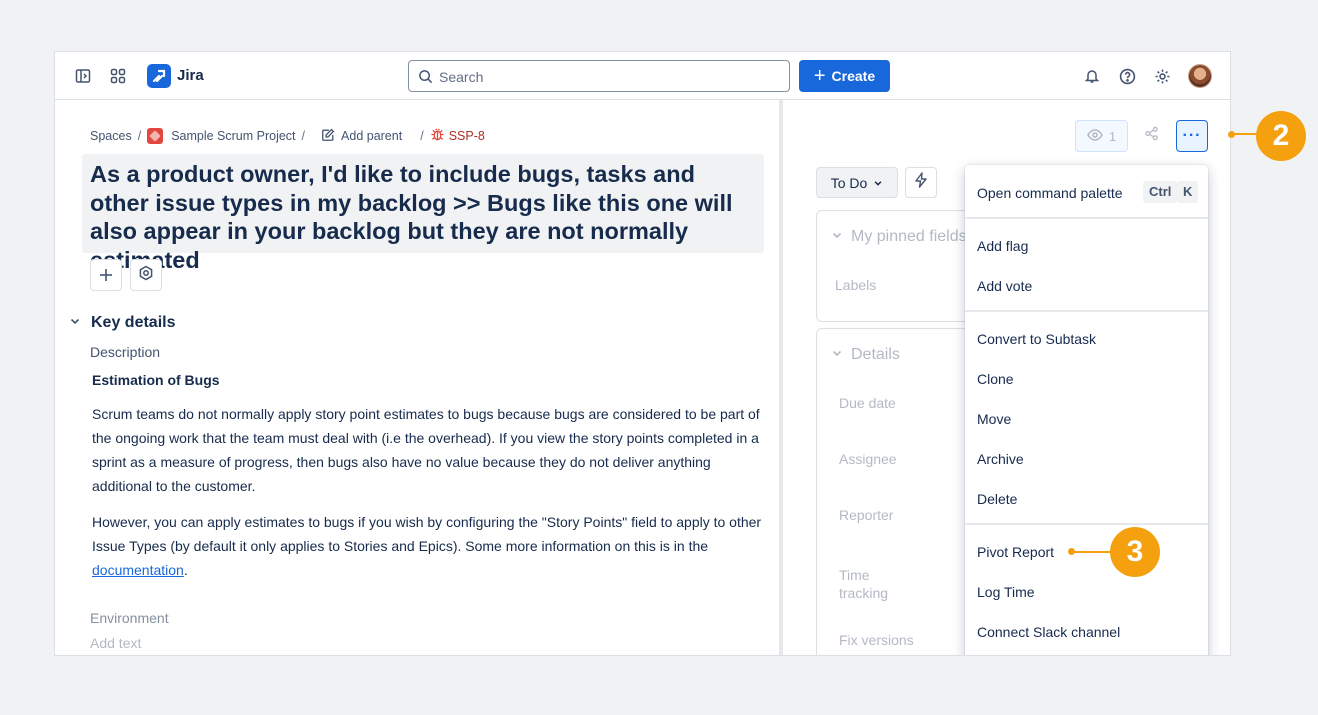  Describe the element at coordinates (849, 182) in the screenshot. I see `status-label: To Do` at that location.